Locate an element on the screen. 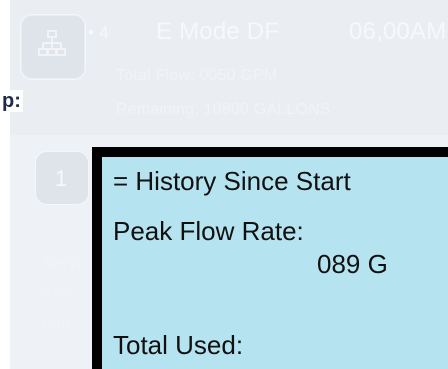 The width and height of the screenshot is (448, 369). time-display: 06,00AM is located at coordinates (398, 31).